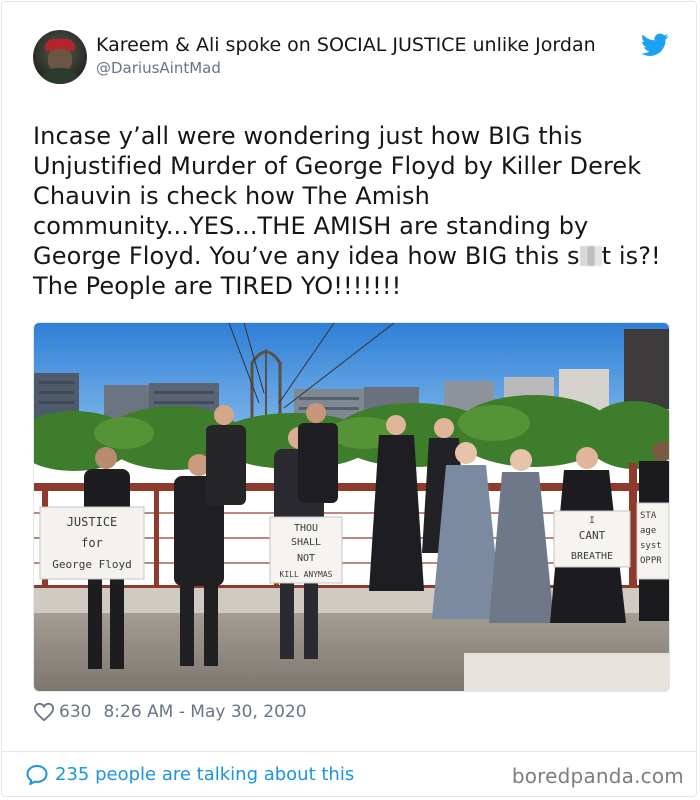 The height and width of the screenshot is (800, 700). What do you see at coordinates (60, 57) in the screenshot?
I see `avatar` at bounding box center [60, 57].